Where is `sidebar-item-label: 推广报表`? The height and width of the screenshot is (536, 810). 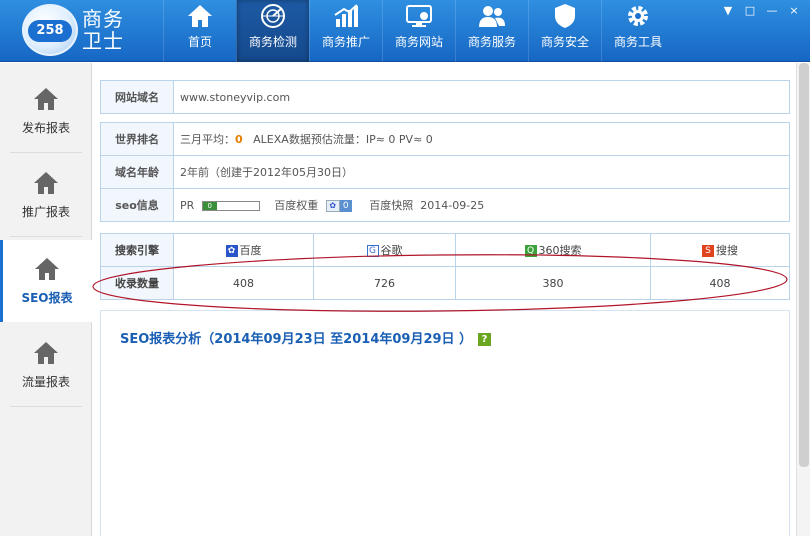 sidebar-item-label: 推广报表 is located at coordinates (45, 212).